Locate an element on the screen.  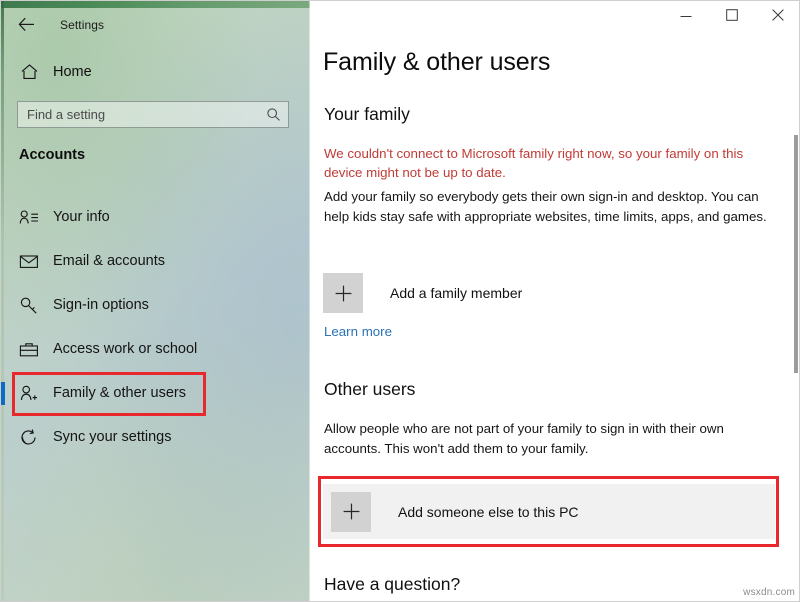
add-someone-else-label: Add someone else to this PC is located at coordinates (488, 511).